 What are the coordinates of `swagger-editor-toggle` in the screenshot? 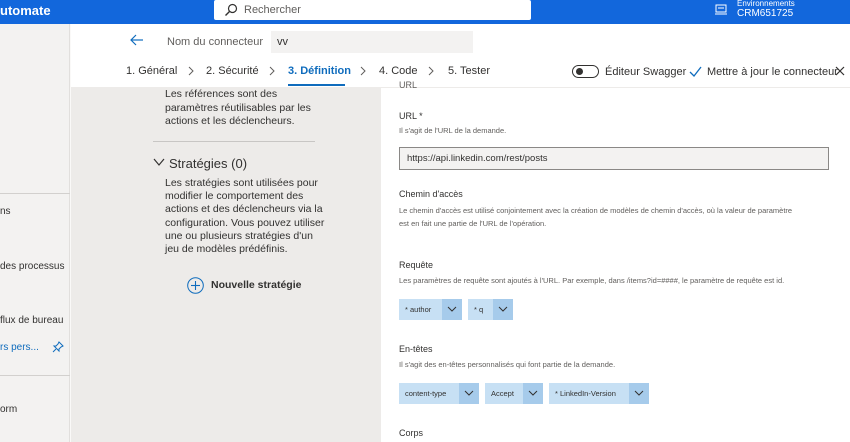 It's located at (585, 71).